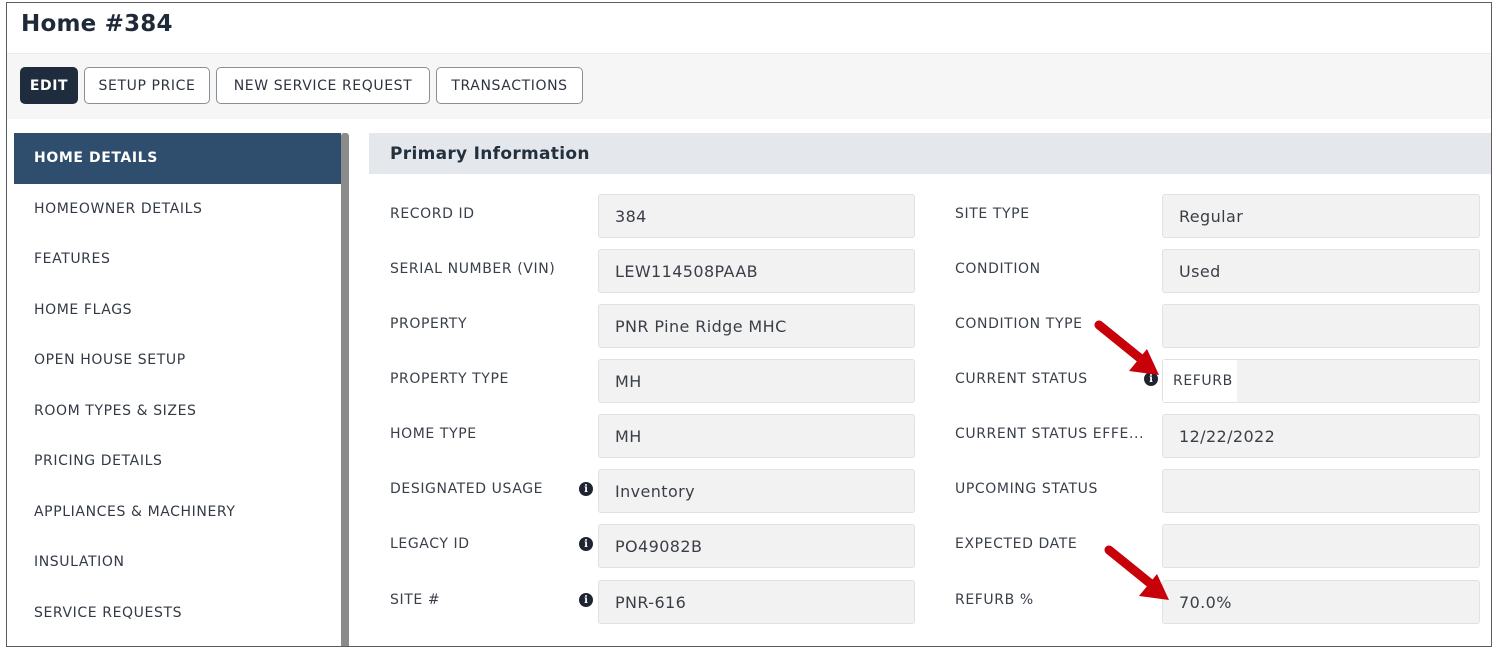  I want to click on site-number-label: SITE #, so click(415, 600).